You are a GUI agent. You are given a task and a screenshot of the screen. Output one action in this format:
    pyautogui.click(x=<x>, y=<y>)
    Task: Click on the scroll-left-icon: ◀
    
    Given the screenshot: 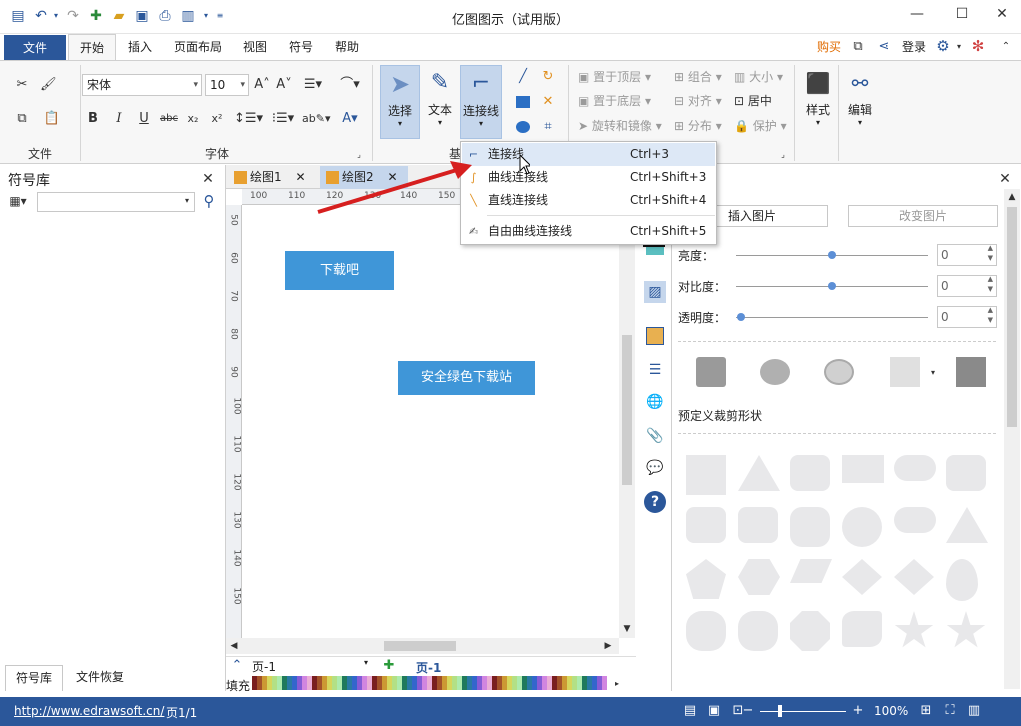 What is the action you would take?
    pyautogui.click(x=234, y=646)
    